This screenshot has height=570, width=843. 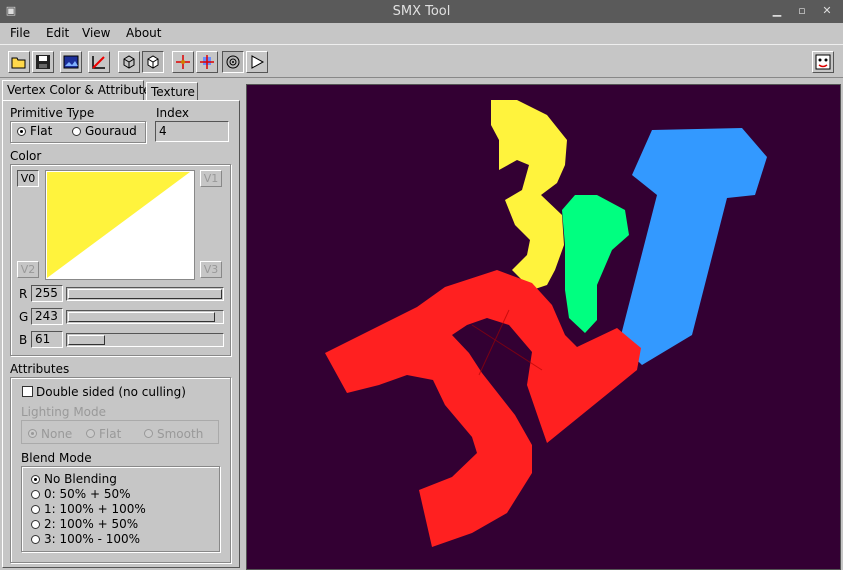 I want to click on blend-1-radio, so click(x=35, y=509).